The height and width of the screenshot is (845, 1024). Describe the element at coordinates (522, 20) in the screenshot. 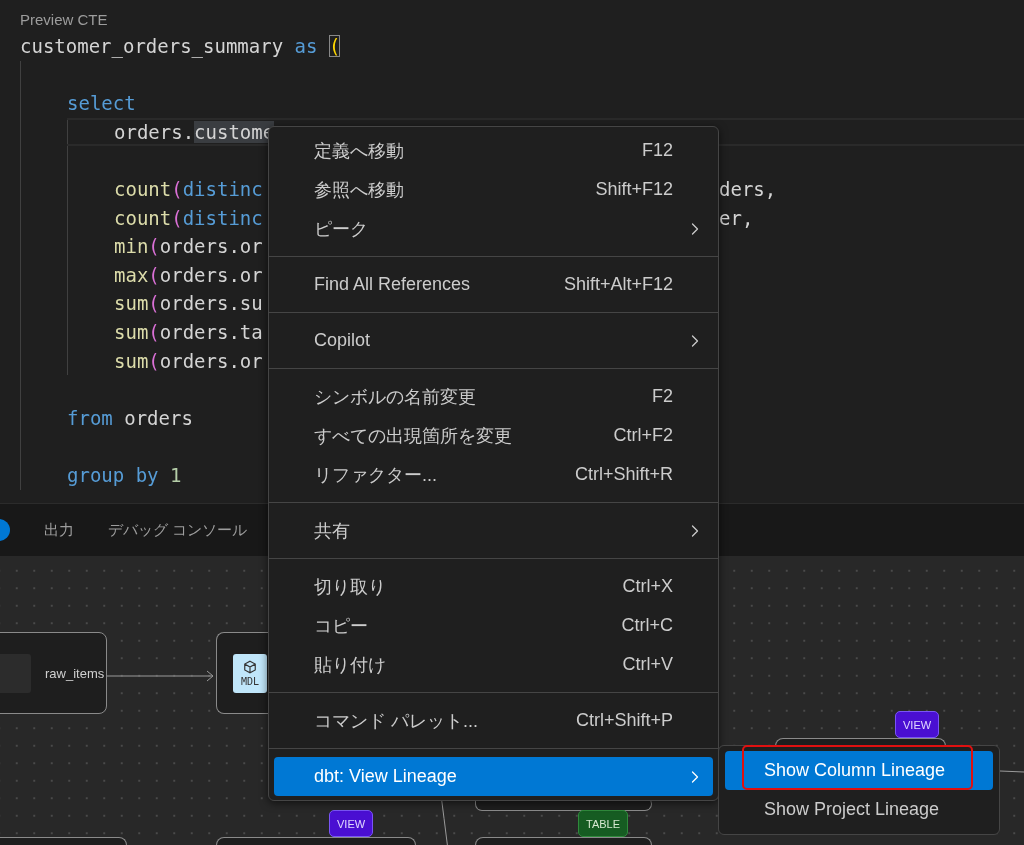

I see `codelens-link: Preview CTE` at that location.